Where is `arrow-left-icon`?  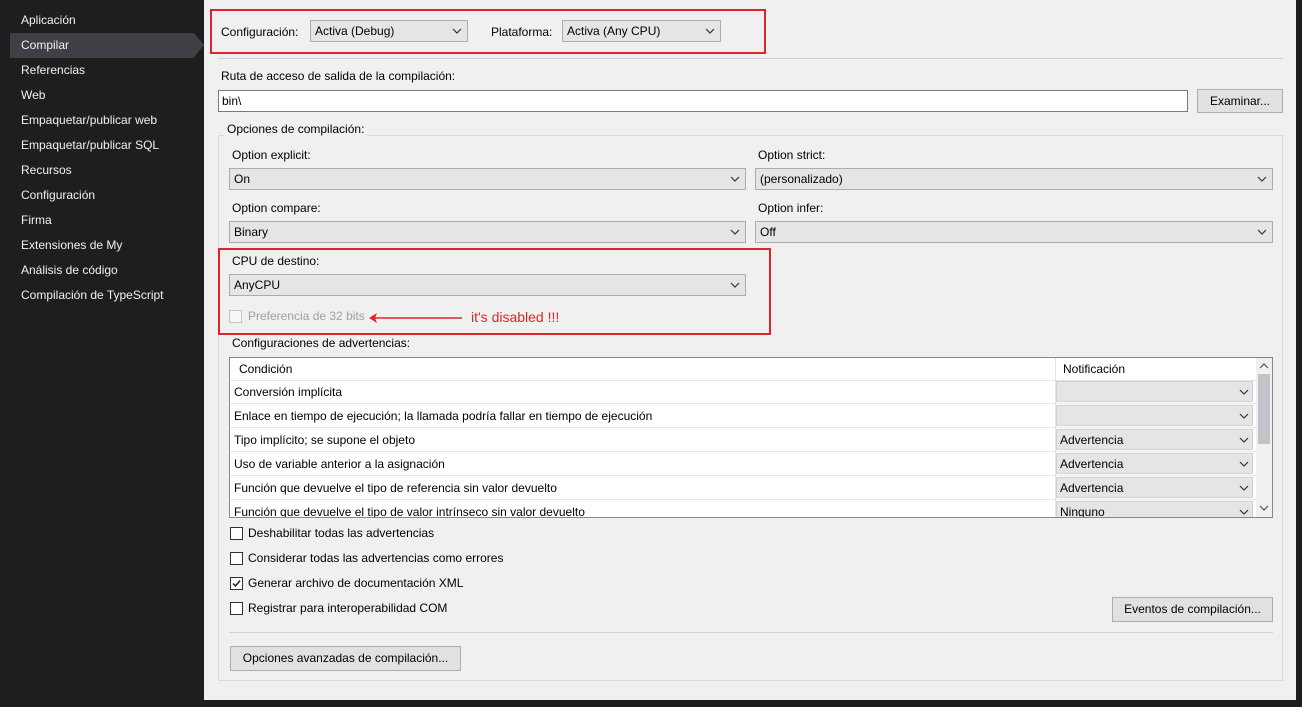 arrow-left-icon is located at coordinates (415, 318).